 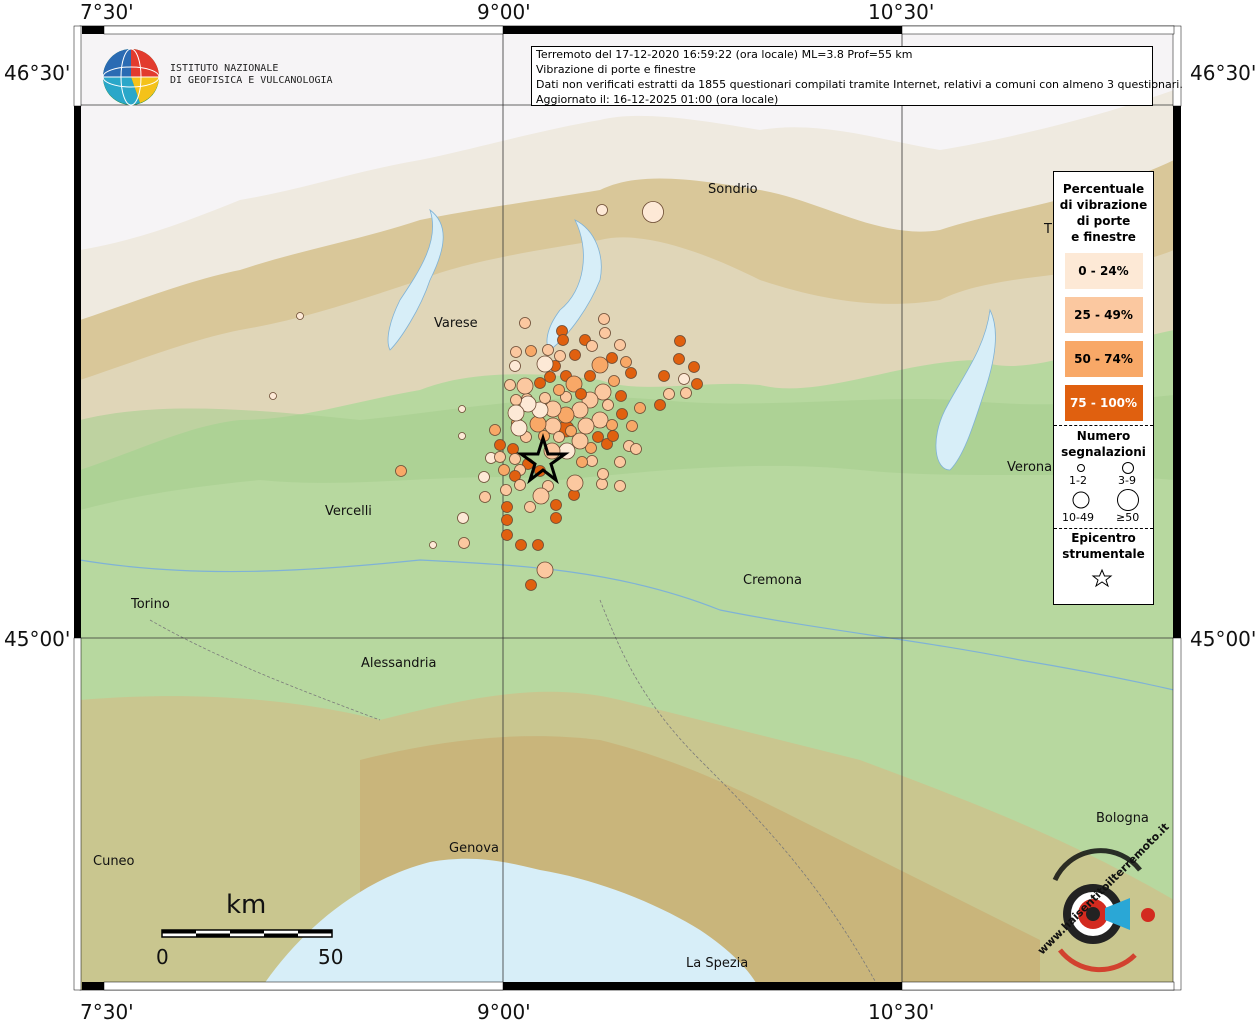 What do you see at coordinates (901, 1012) in the screenshot?
I see `lon-label-10-30-bottom: 10°30'` at bounding box center [901, 1012].